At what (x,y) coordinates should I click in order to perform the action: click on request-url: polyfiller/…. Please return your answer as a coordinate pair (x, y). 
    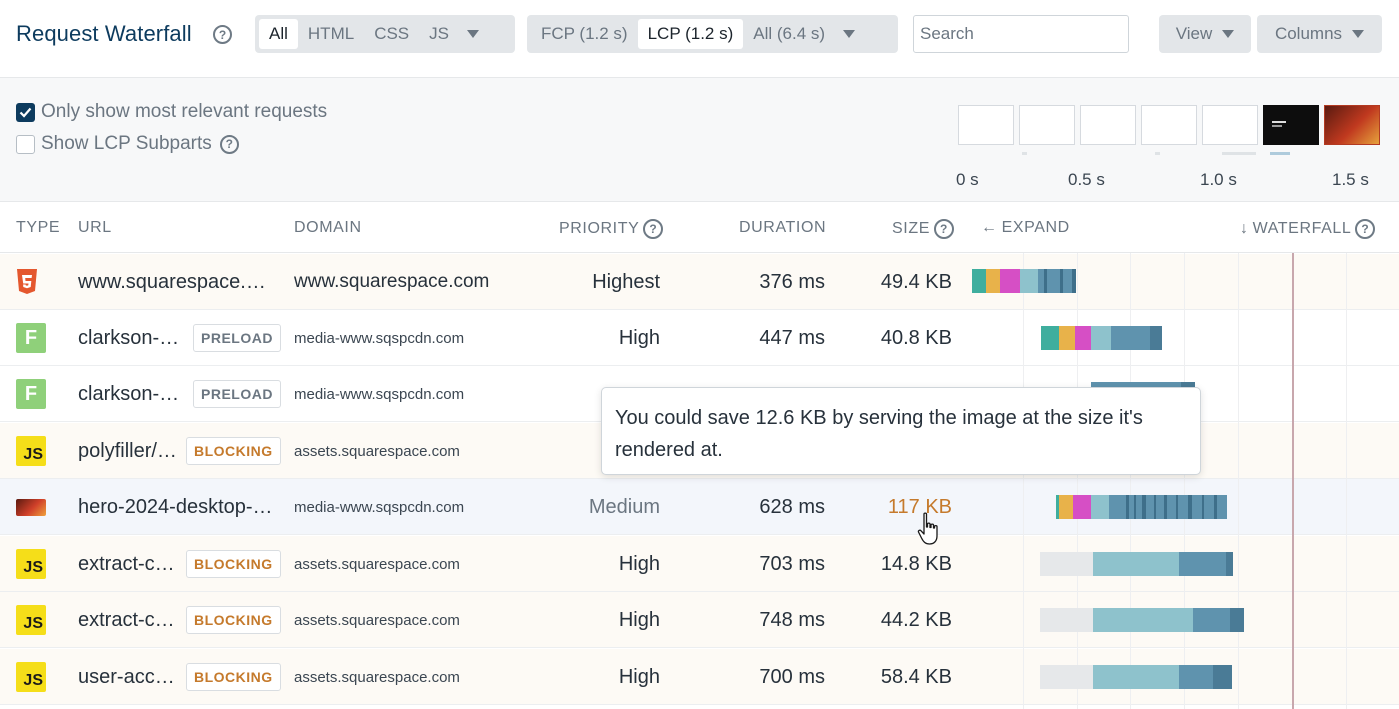
    Looking at the image, I should click on (127, 451).